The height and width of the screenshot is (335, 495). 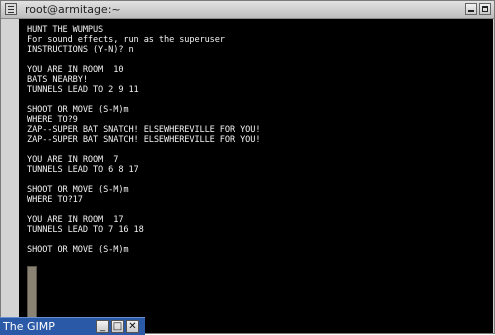 What do you see at coordinates (55, 200) in the screenshot?
I see `terminal-line: WHERE TO?17` at bounding box center [55, 200].